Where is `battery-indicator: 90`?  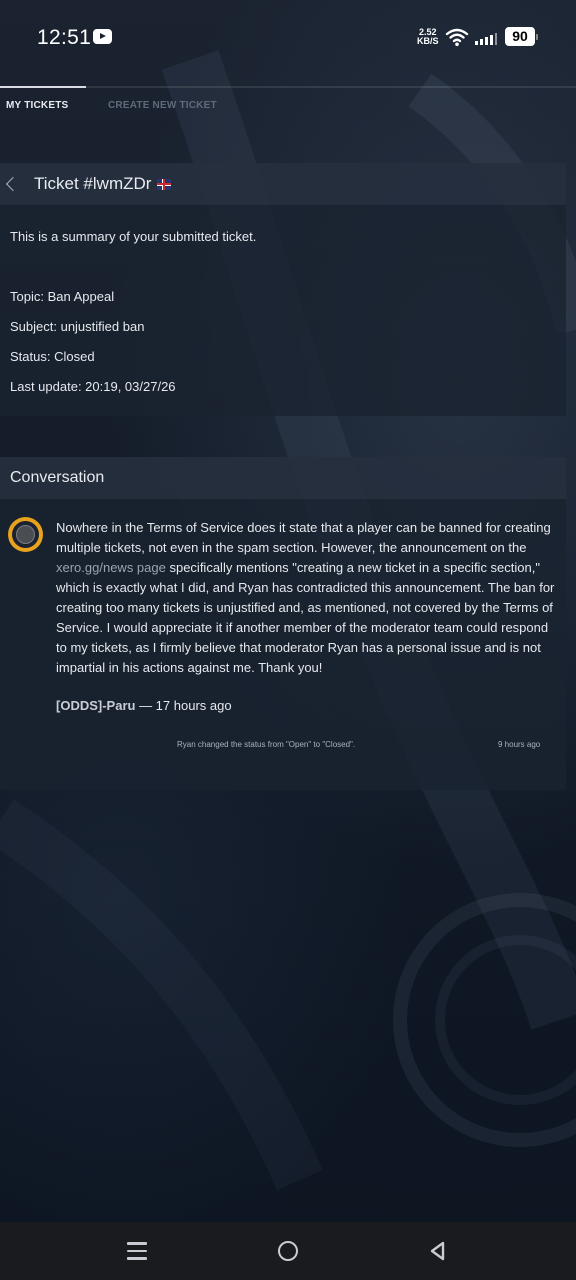 battery-indicator: 90 is located at coordinates (521, 36).